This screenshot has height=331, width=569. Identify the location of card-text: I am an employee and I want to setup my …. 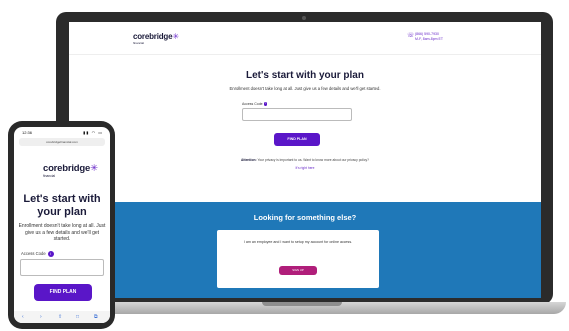
(298, 242).